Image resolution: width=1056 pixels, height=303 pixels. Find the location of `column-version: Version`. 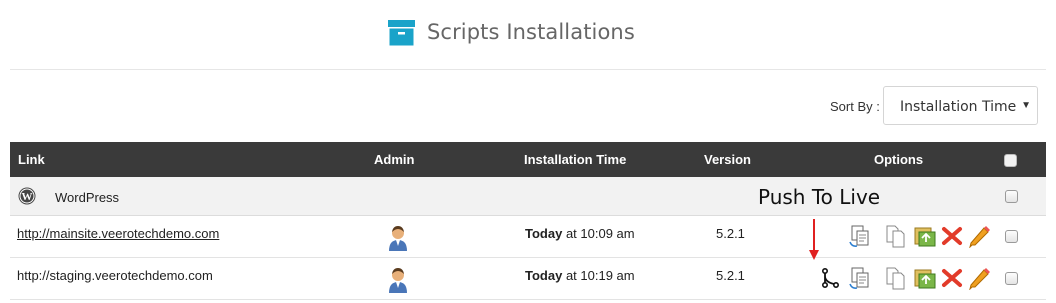

column-version: Version is located at coordinates (727, 159).